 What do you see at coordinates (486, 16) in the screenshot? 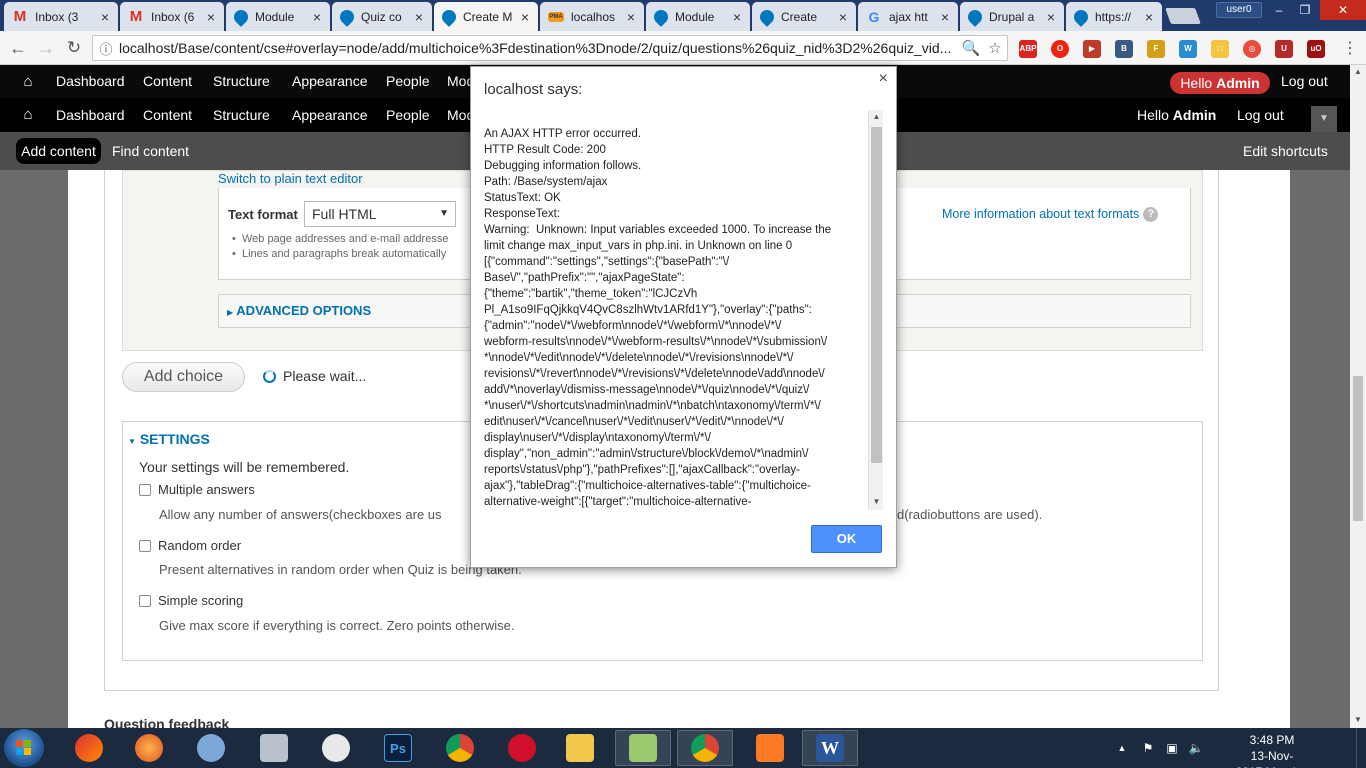
I see `browser-tab-active: Create M ×` at bounding box center [486, 16].